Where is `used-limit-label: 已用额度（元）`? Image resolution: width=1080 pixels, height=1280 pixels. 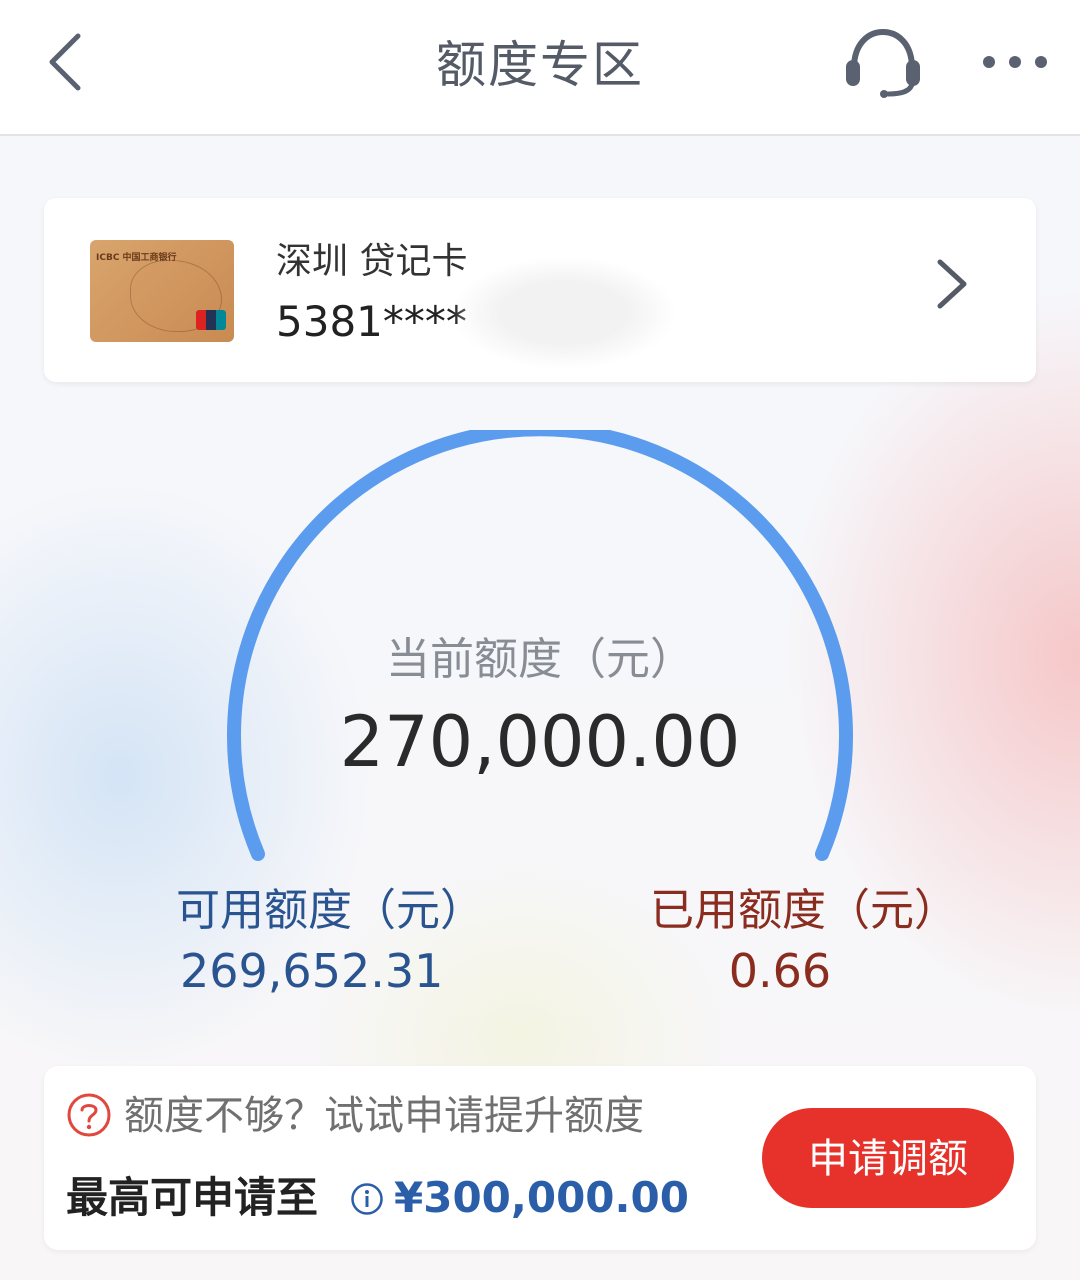 used-limit-label: 已用额度（元） is located at coordinates (804, 910).